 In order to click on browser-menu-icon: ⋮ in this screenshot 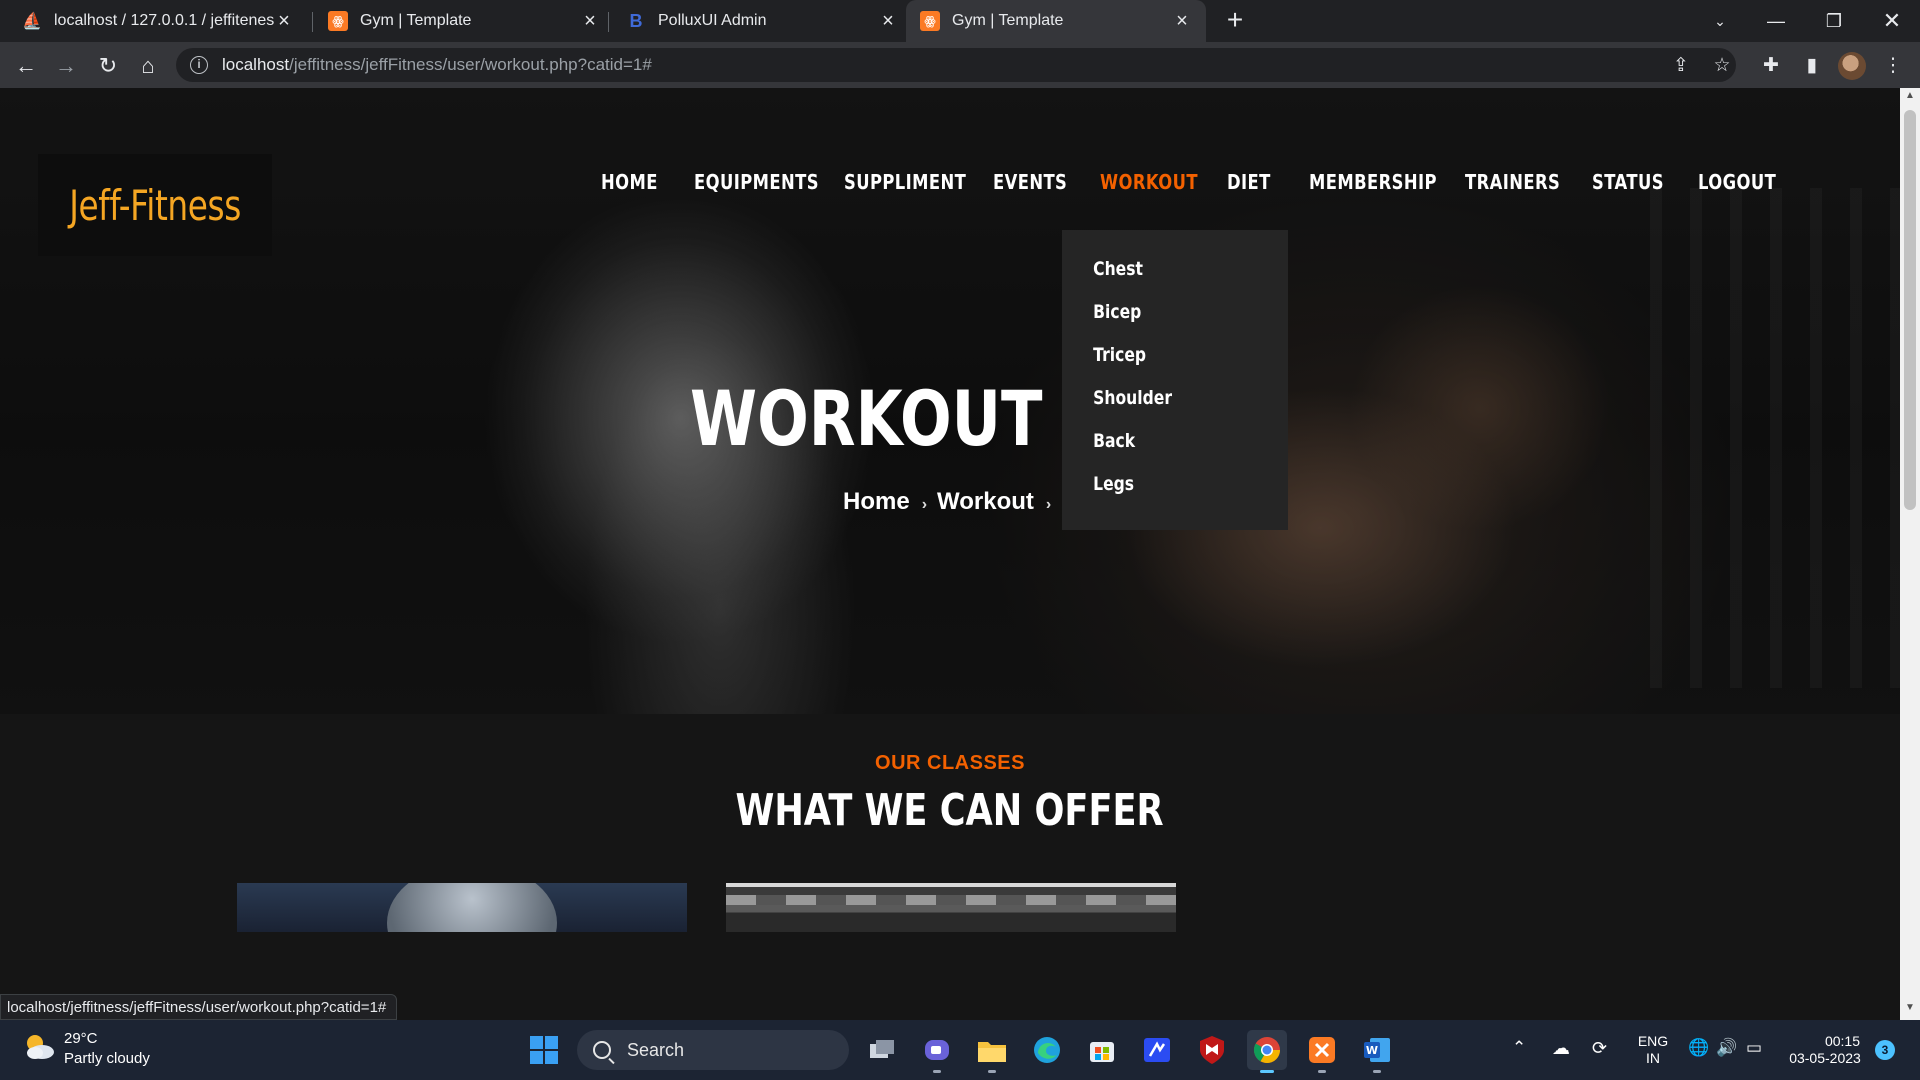, I will do `click(1893, 65)`.